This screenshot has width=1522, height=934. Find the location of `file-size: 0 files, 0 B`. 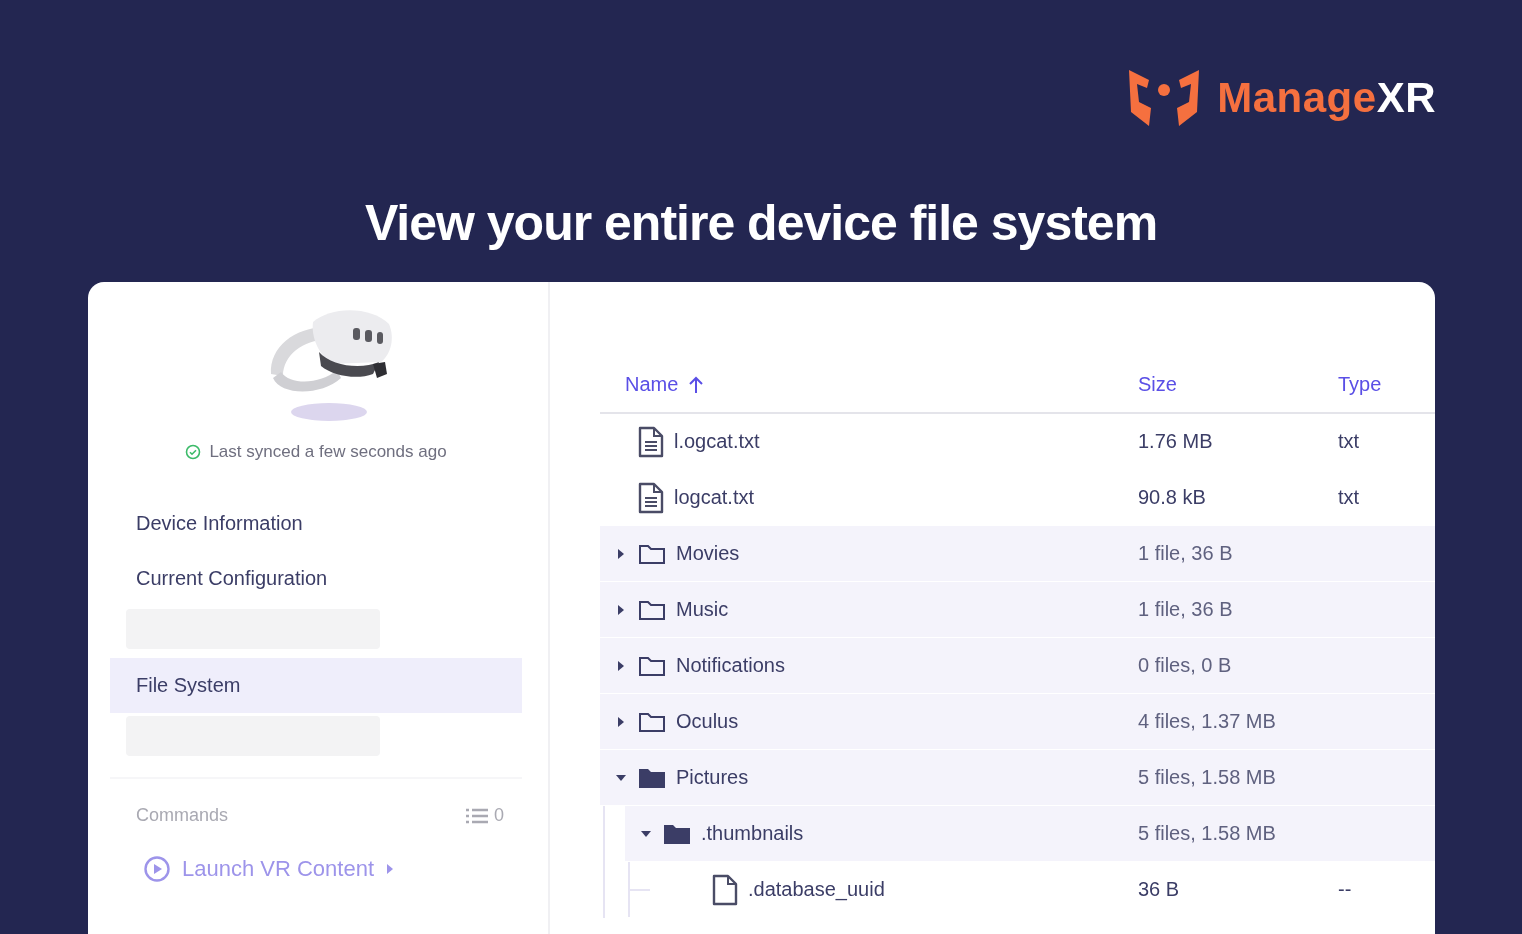

file-size: 0 files, 0 B is located at coordinates (1185, 665).